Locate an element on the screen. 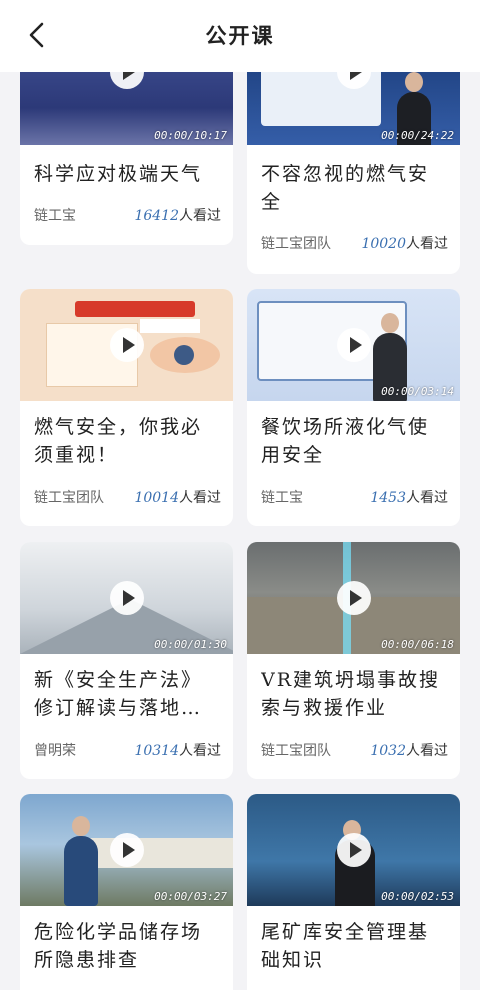 This screenshot has width=480, height=990. course-title: 科学应对极端天气 is located at coordinates (127, 174).